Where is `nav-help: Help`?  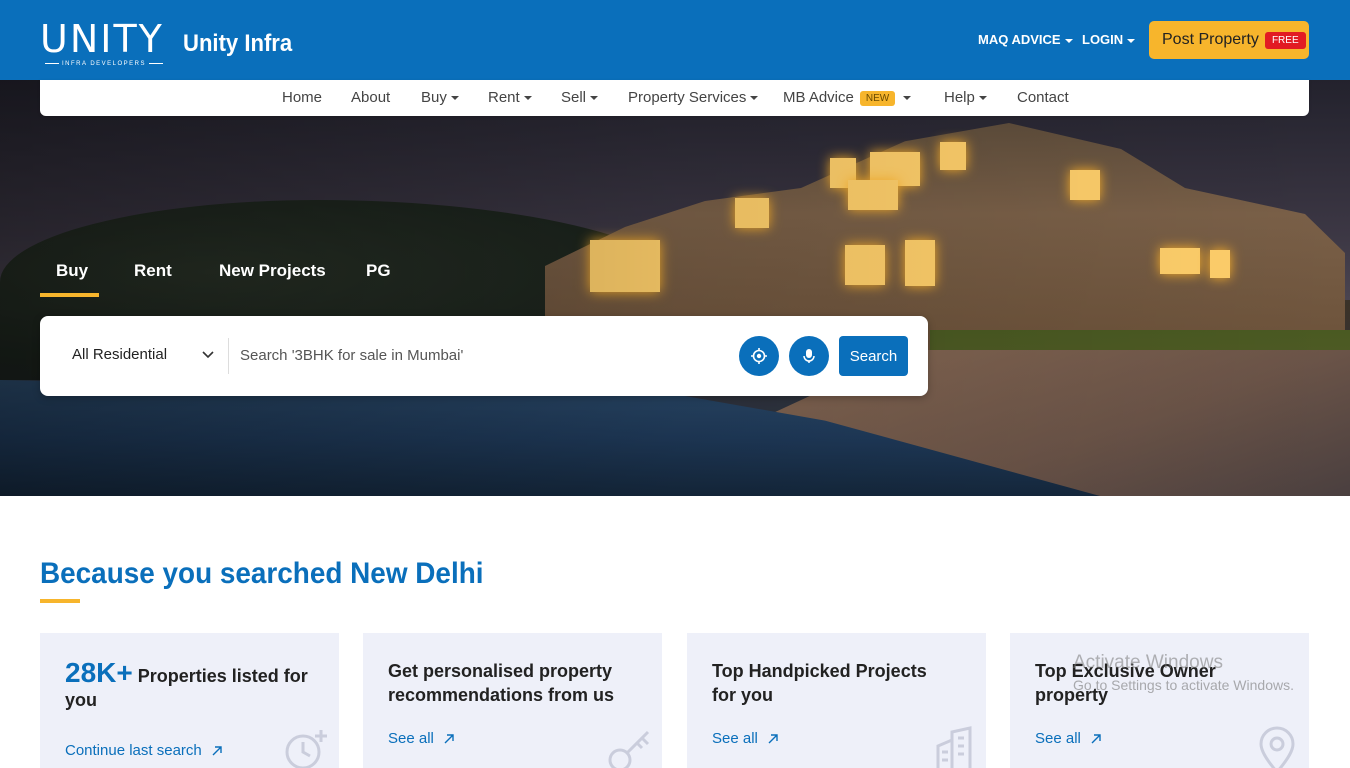 nav-help: Help is located at coordinates (965, 98).